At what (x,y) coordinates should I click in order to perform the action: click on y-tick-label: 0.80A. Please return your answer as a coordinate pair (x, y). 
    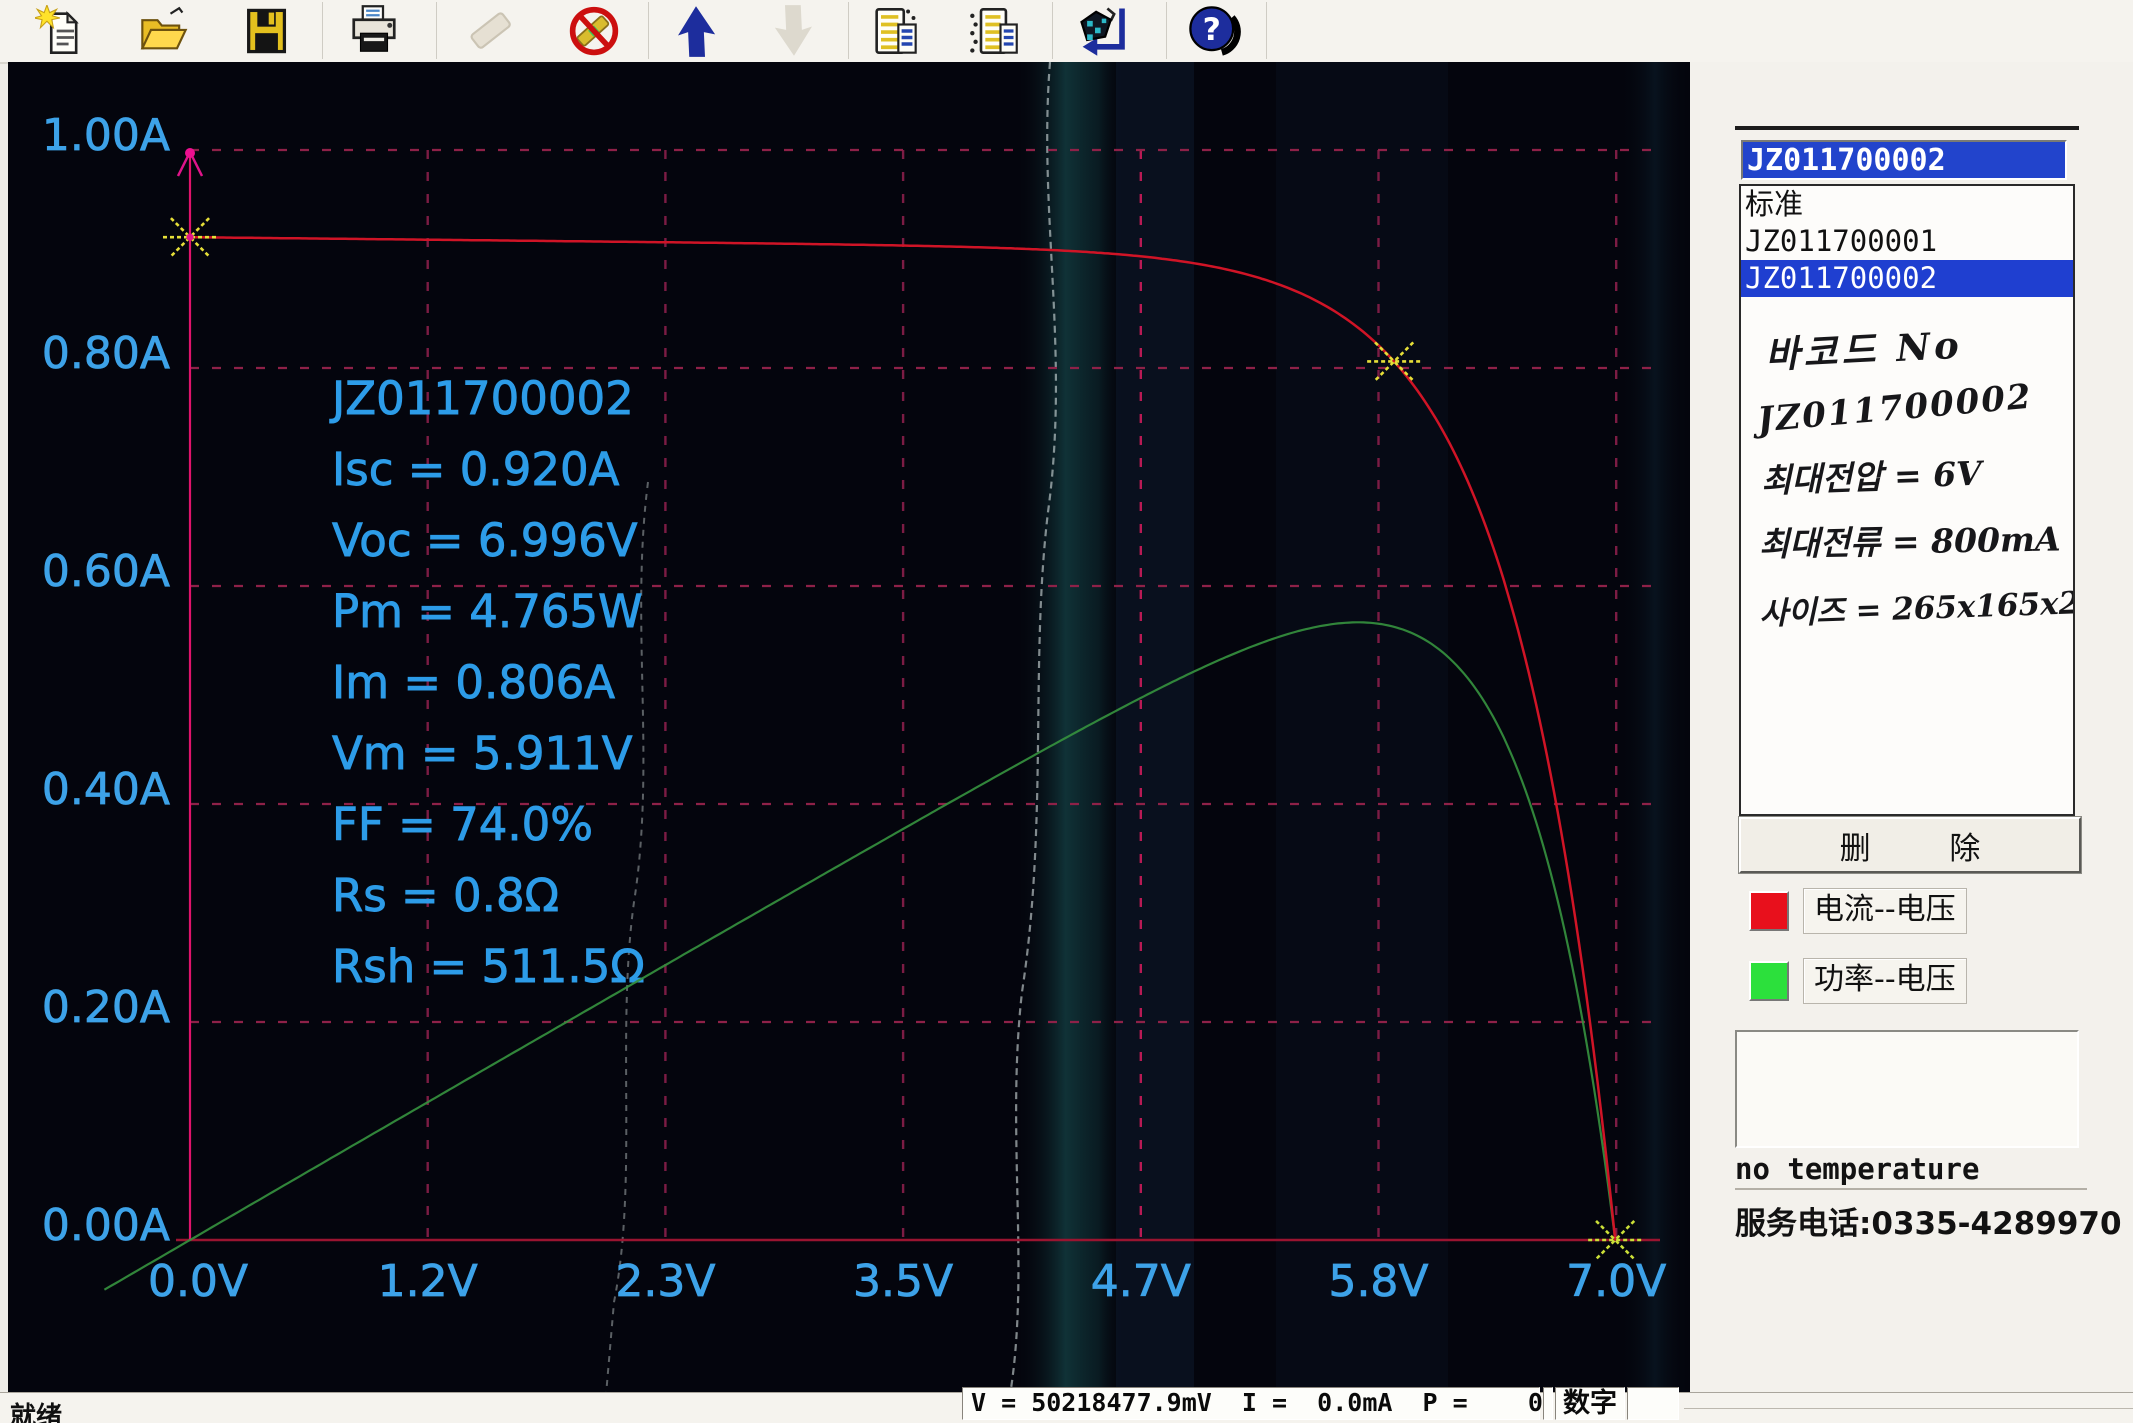
    Looking at the image, I should click on (106, 353).